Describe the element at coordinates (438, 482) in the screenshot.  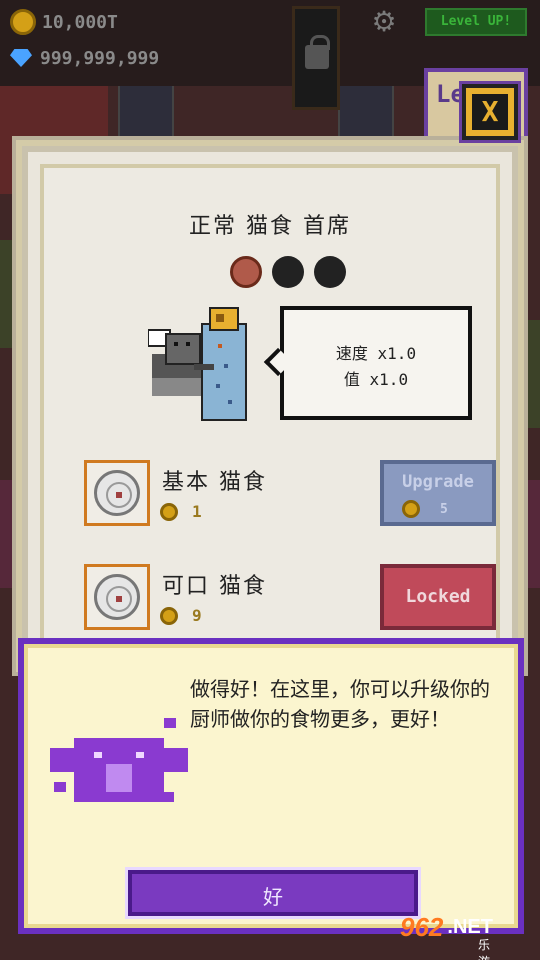
I see `upgrade-button-label: Upgrade` at that location.